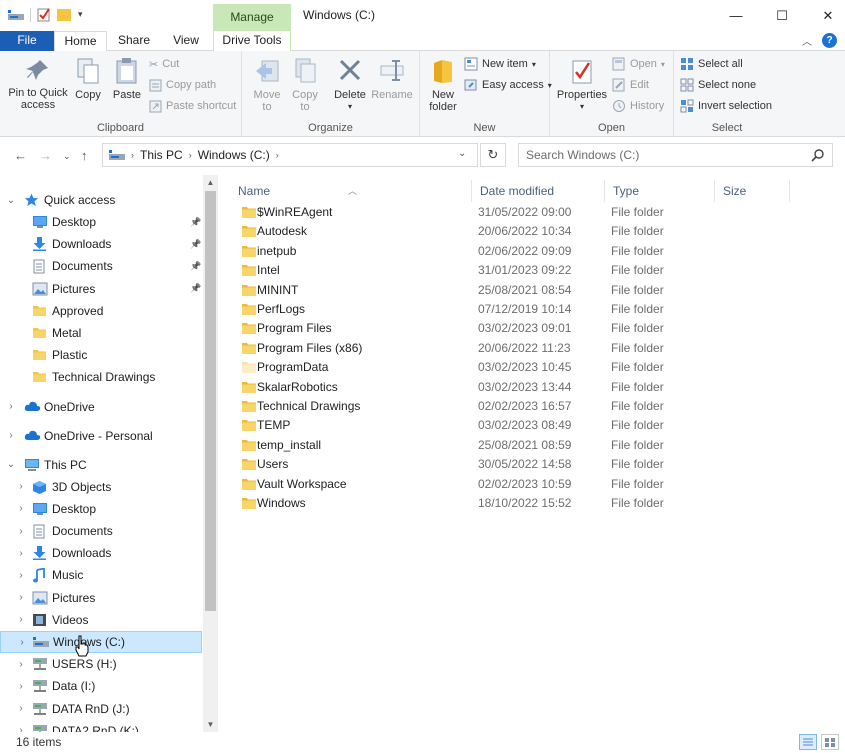 This screenshot has width=845, height=753. Describe the element at coordinates (473, 309) in the screenshot. I see `file-row: PerfLogs 07/12/2019 10:14 File folder` at that location.